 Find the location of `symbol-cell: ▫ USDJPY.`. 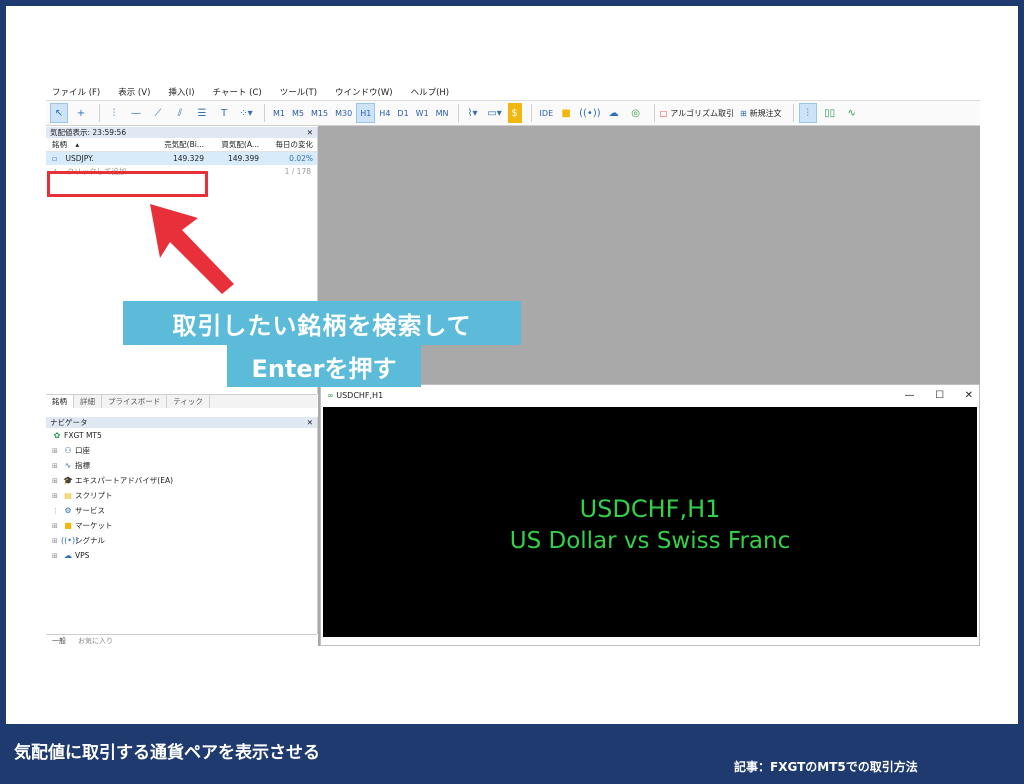

symbol-cell: ▫ USDJPY. is located at coordinates (99, 158).